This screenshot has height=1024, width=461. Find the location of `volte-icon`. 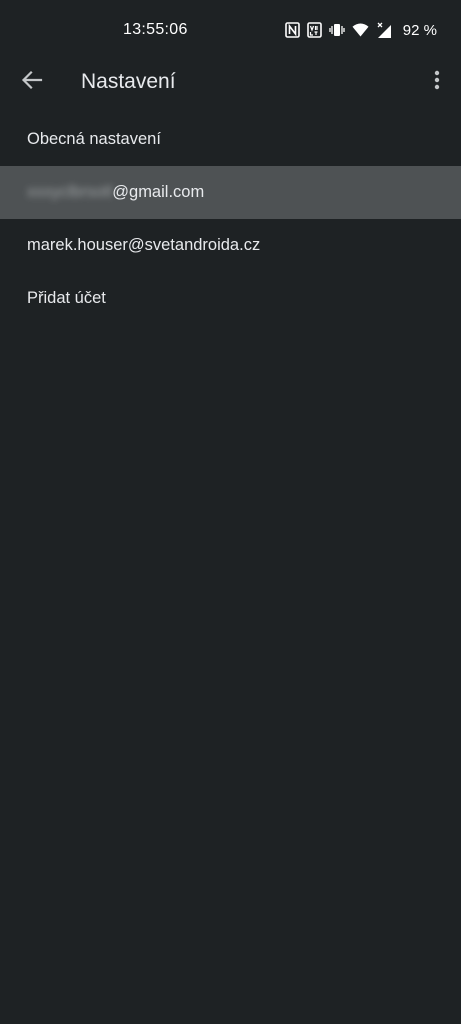

volte-icon is located at coordinates (314, 30).